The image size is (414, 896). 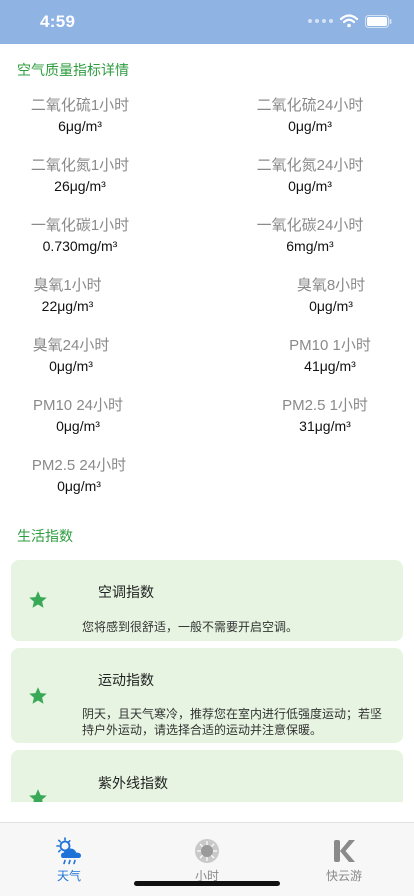 I want to click on metric-label: PM10 24小时, so click(x=78, y=405).